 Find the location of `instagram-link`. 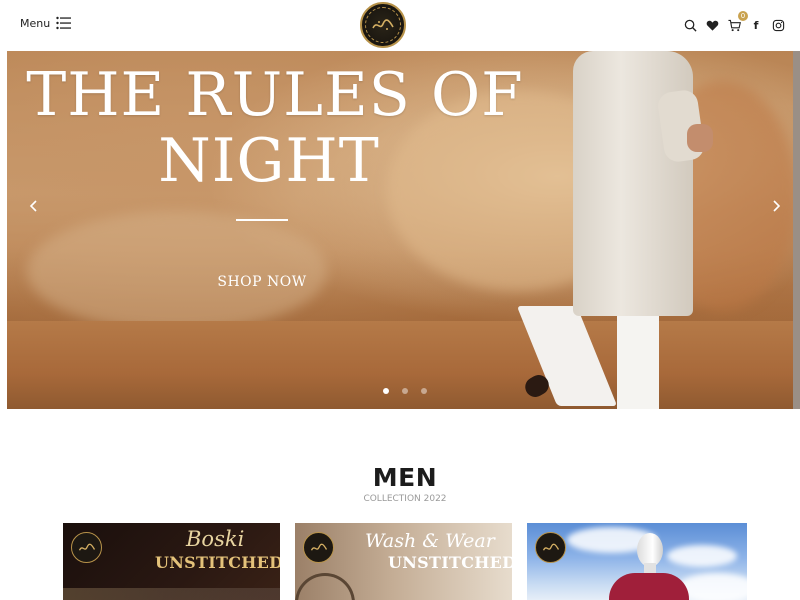

instagram-link is located at coordinates (778, 25).